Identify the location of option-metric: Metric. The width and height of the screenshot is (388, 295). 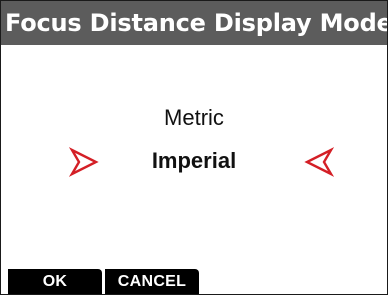
(194, 118).